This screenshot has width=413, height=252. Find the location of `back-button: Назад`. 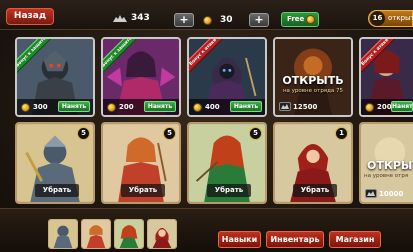

back-button: Назад is located at coordinates (30, 16).